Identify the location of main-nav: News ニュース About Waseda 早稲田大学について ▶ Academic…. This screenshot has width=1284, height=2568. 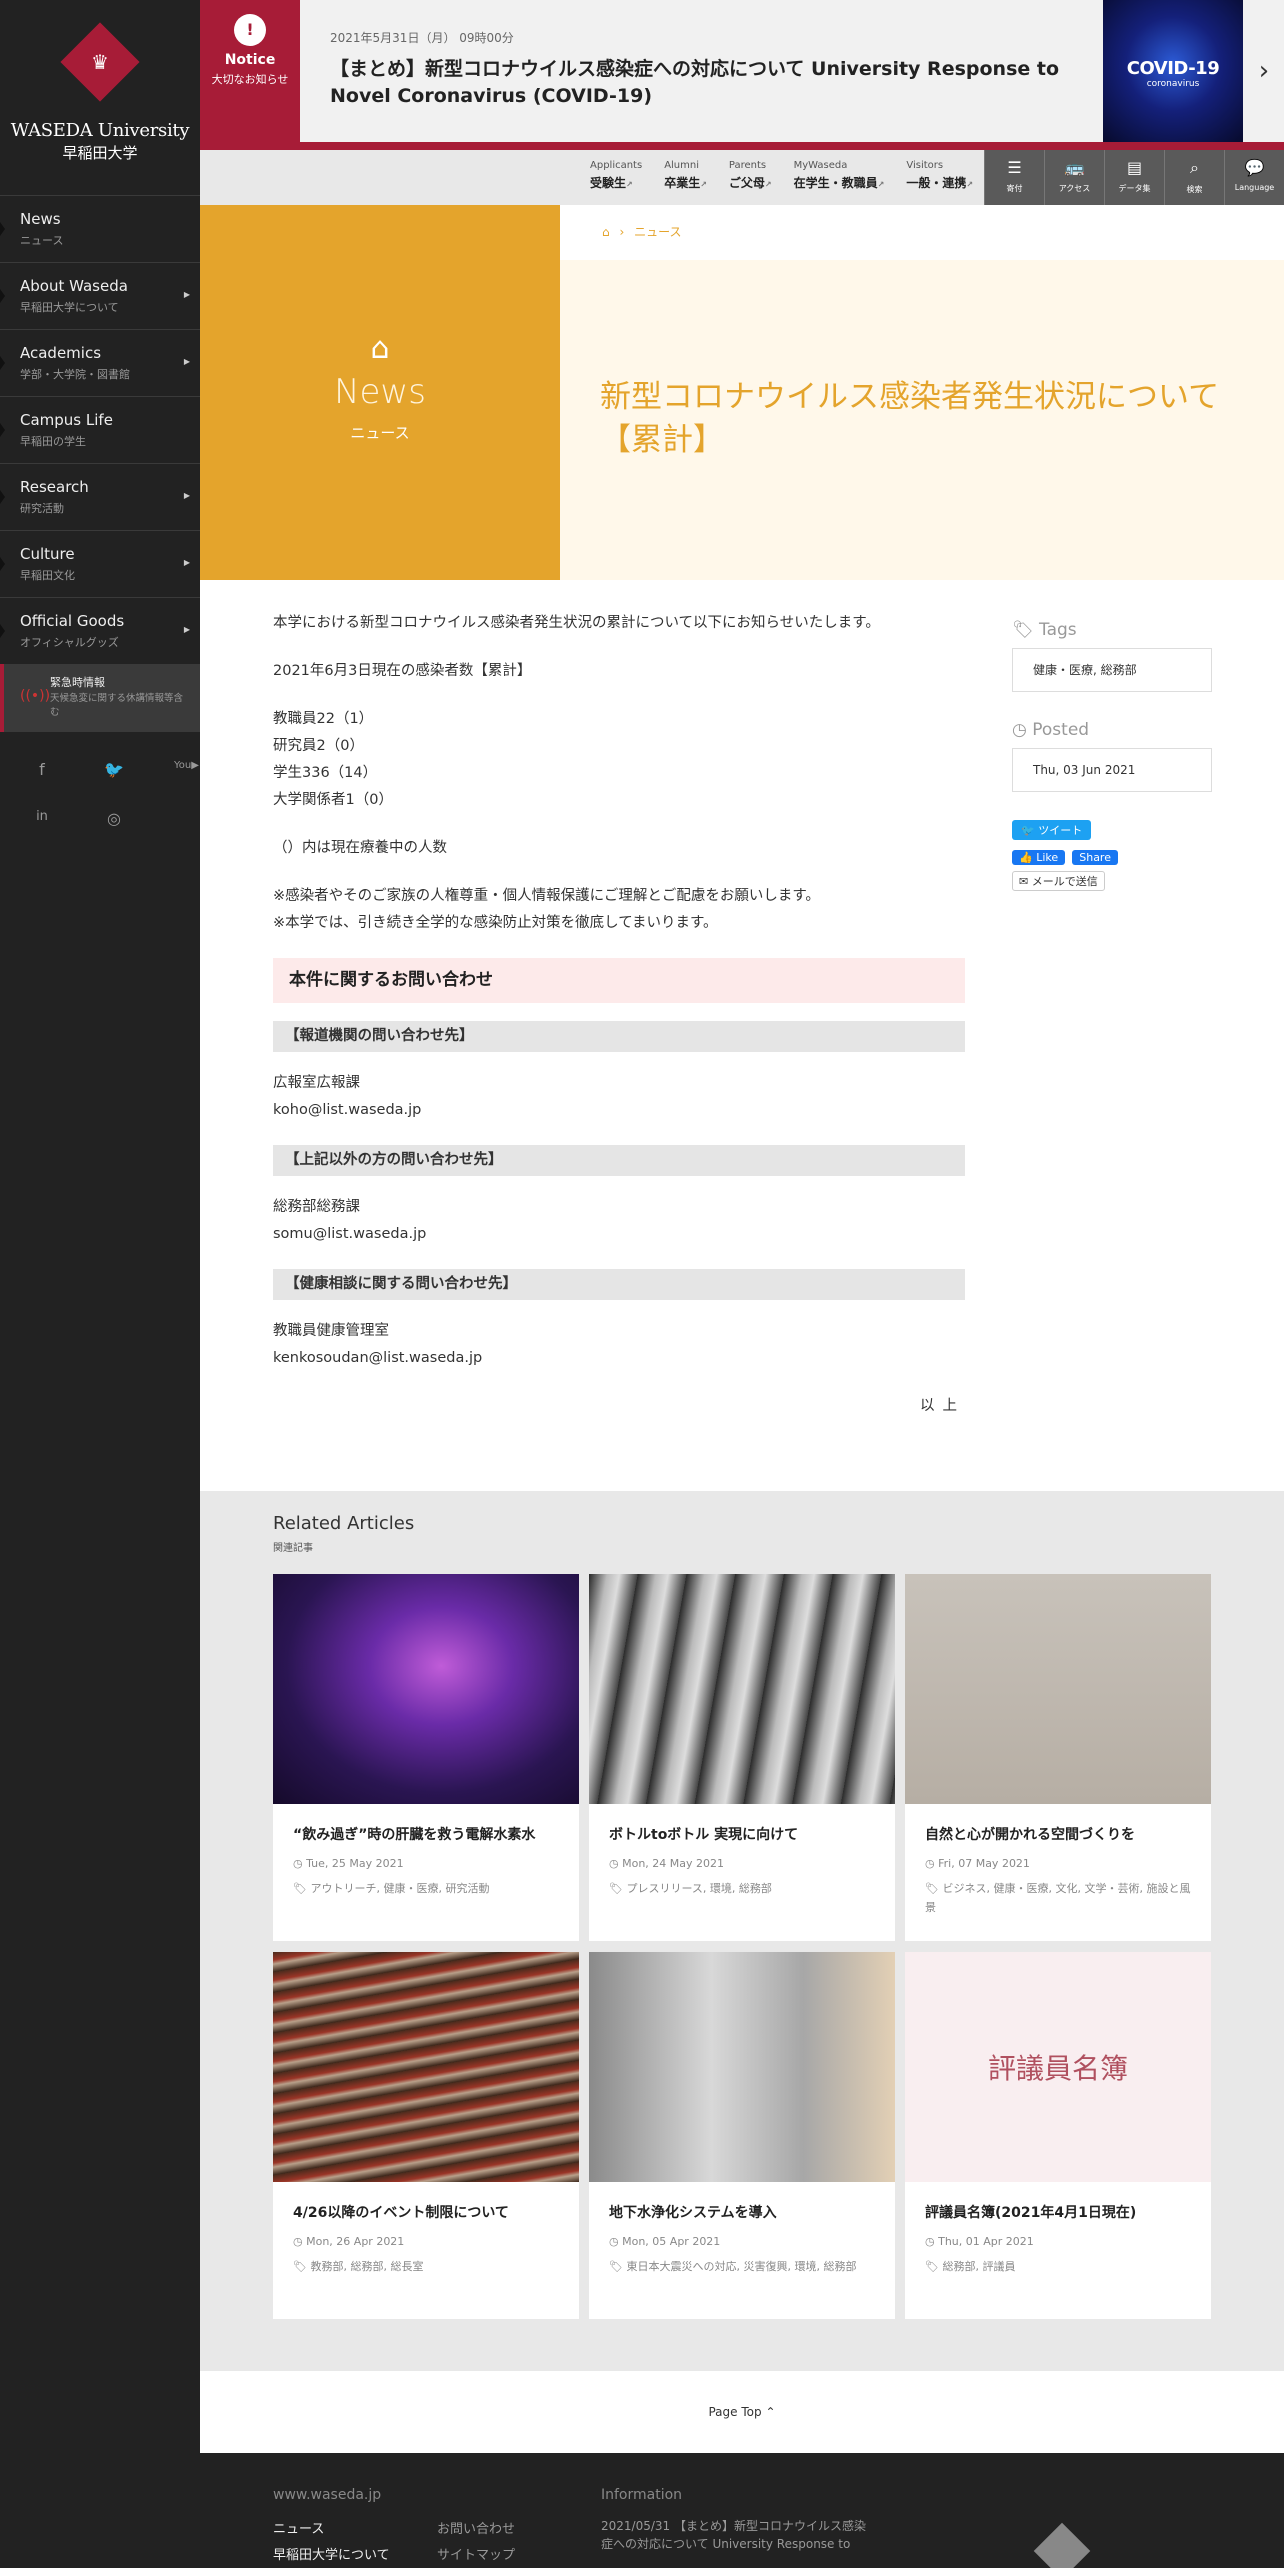
(100, 429).